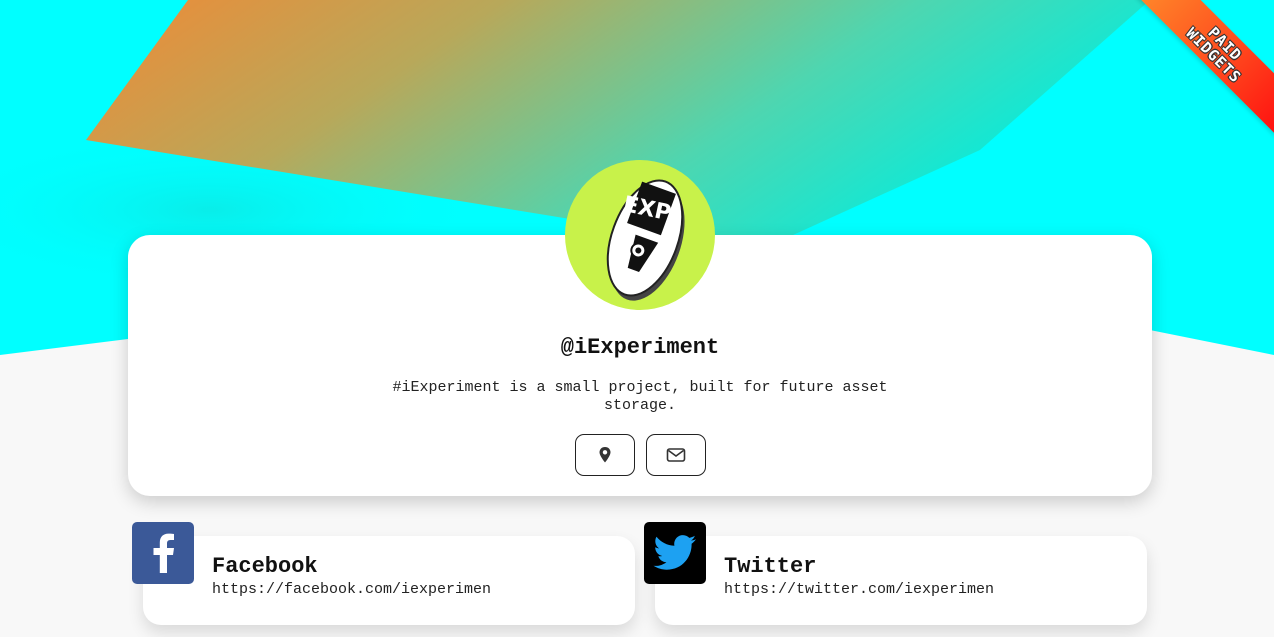  What do you see at coordinates (383, 573) in the screenshot?
I see `link-card-facebook: Facebook https://facebook.com/iexperimen` at bounding box center [383, 573].